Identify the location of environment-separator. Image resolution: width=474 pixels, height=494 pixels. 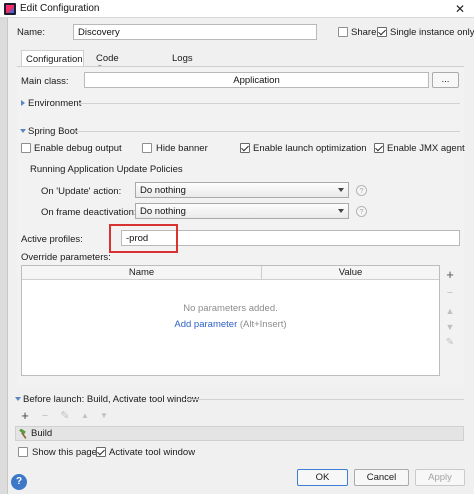
(269, 103).